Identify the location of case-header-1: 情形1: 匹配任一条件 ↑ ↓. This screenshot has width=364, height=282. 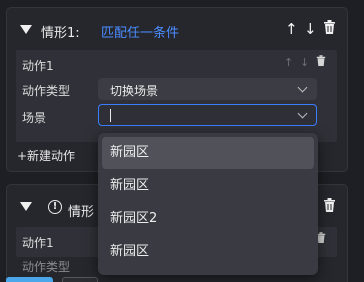
(177, 29).